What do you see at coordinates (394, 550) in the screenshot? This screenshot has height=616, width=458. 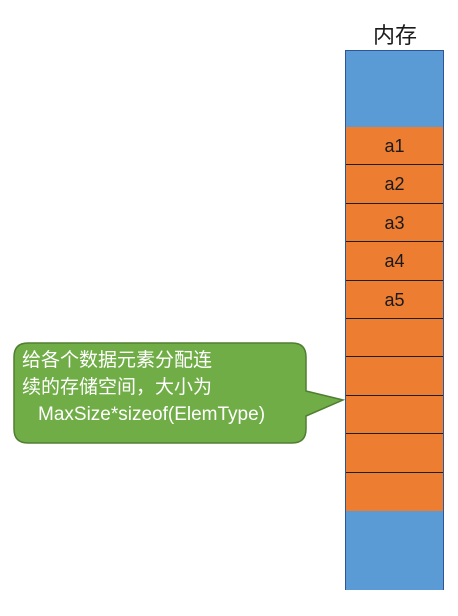 I see `free-memory-bottom` at bounding box center [394, 550].